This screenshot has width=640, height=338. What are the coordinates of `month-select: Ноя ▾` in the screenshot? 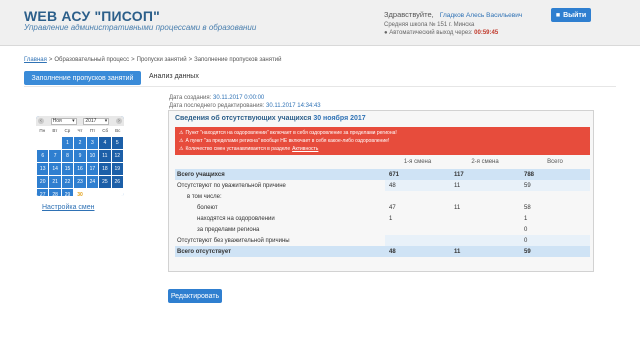 It's located at (63, 121).